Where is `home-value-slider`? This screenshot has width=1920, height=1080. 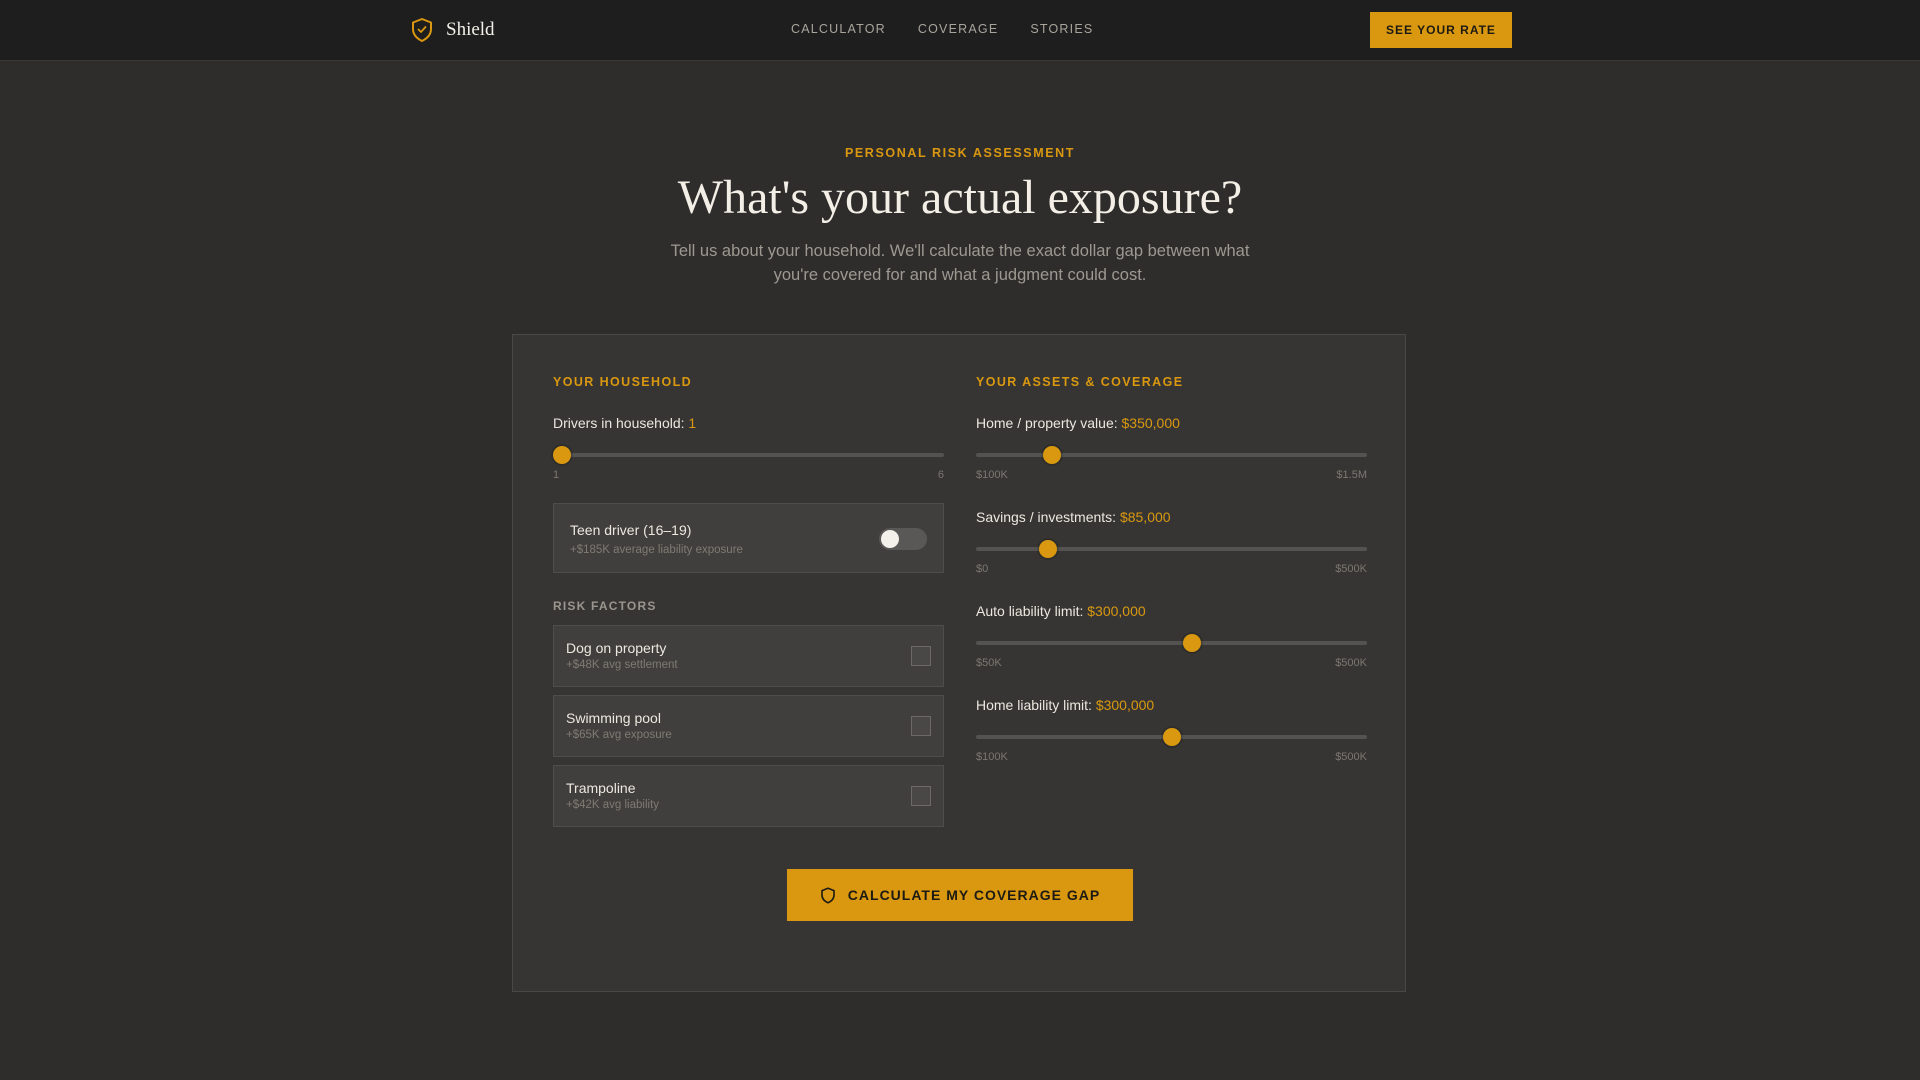 home-value-slider is located at coordinates (1171, 455).